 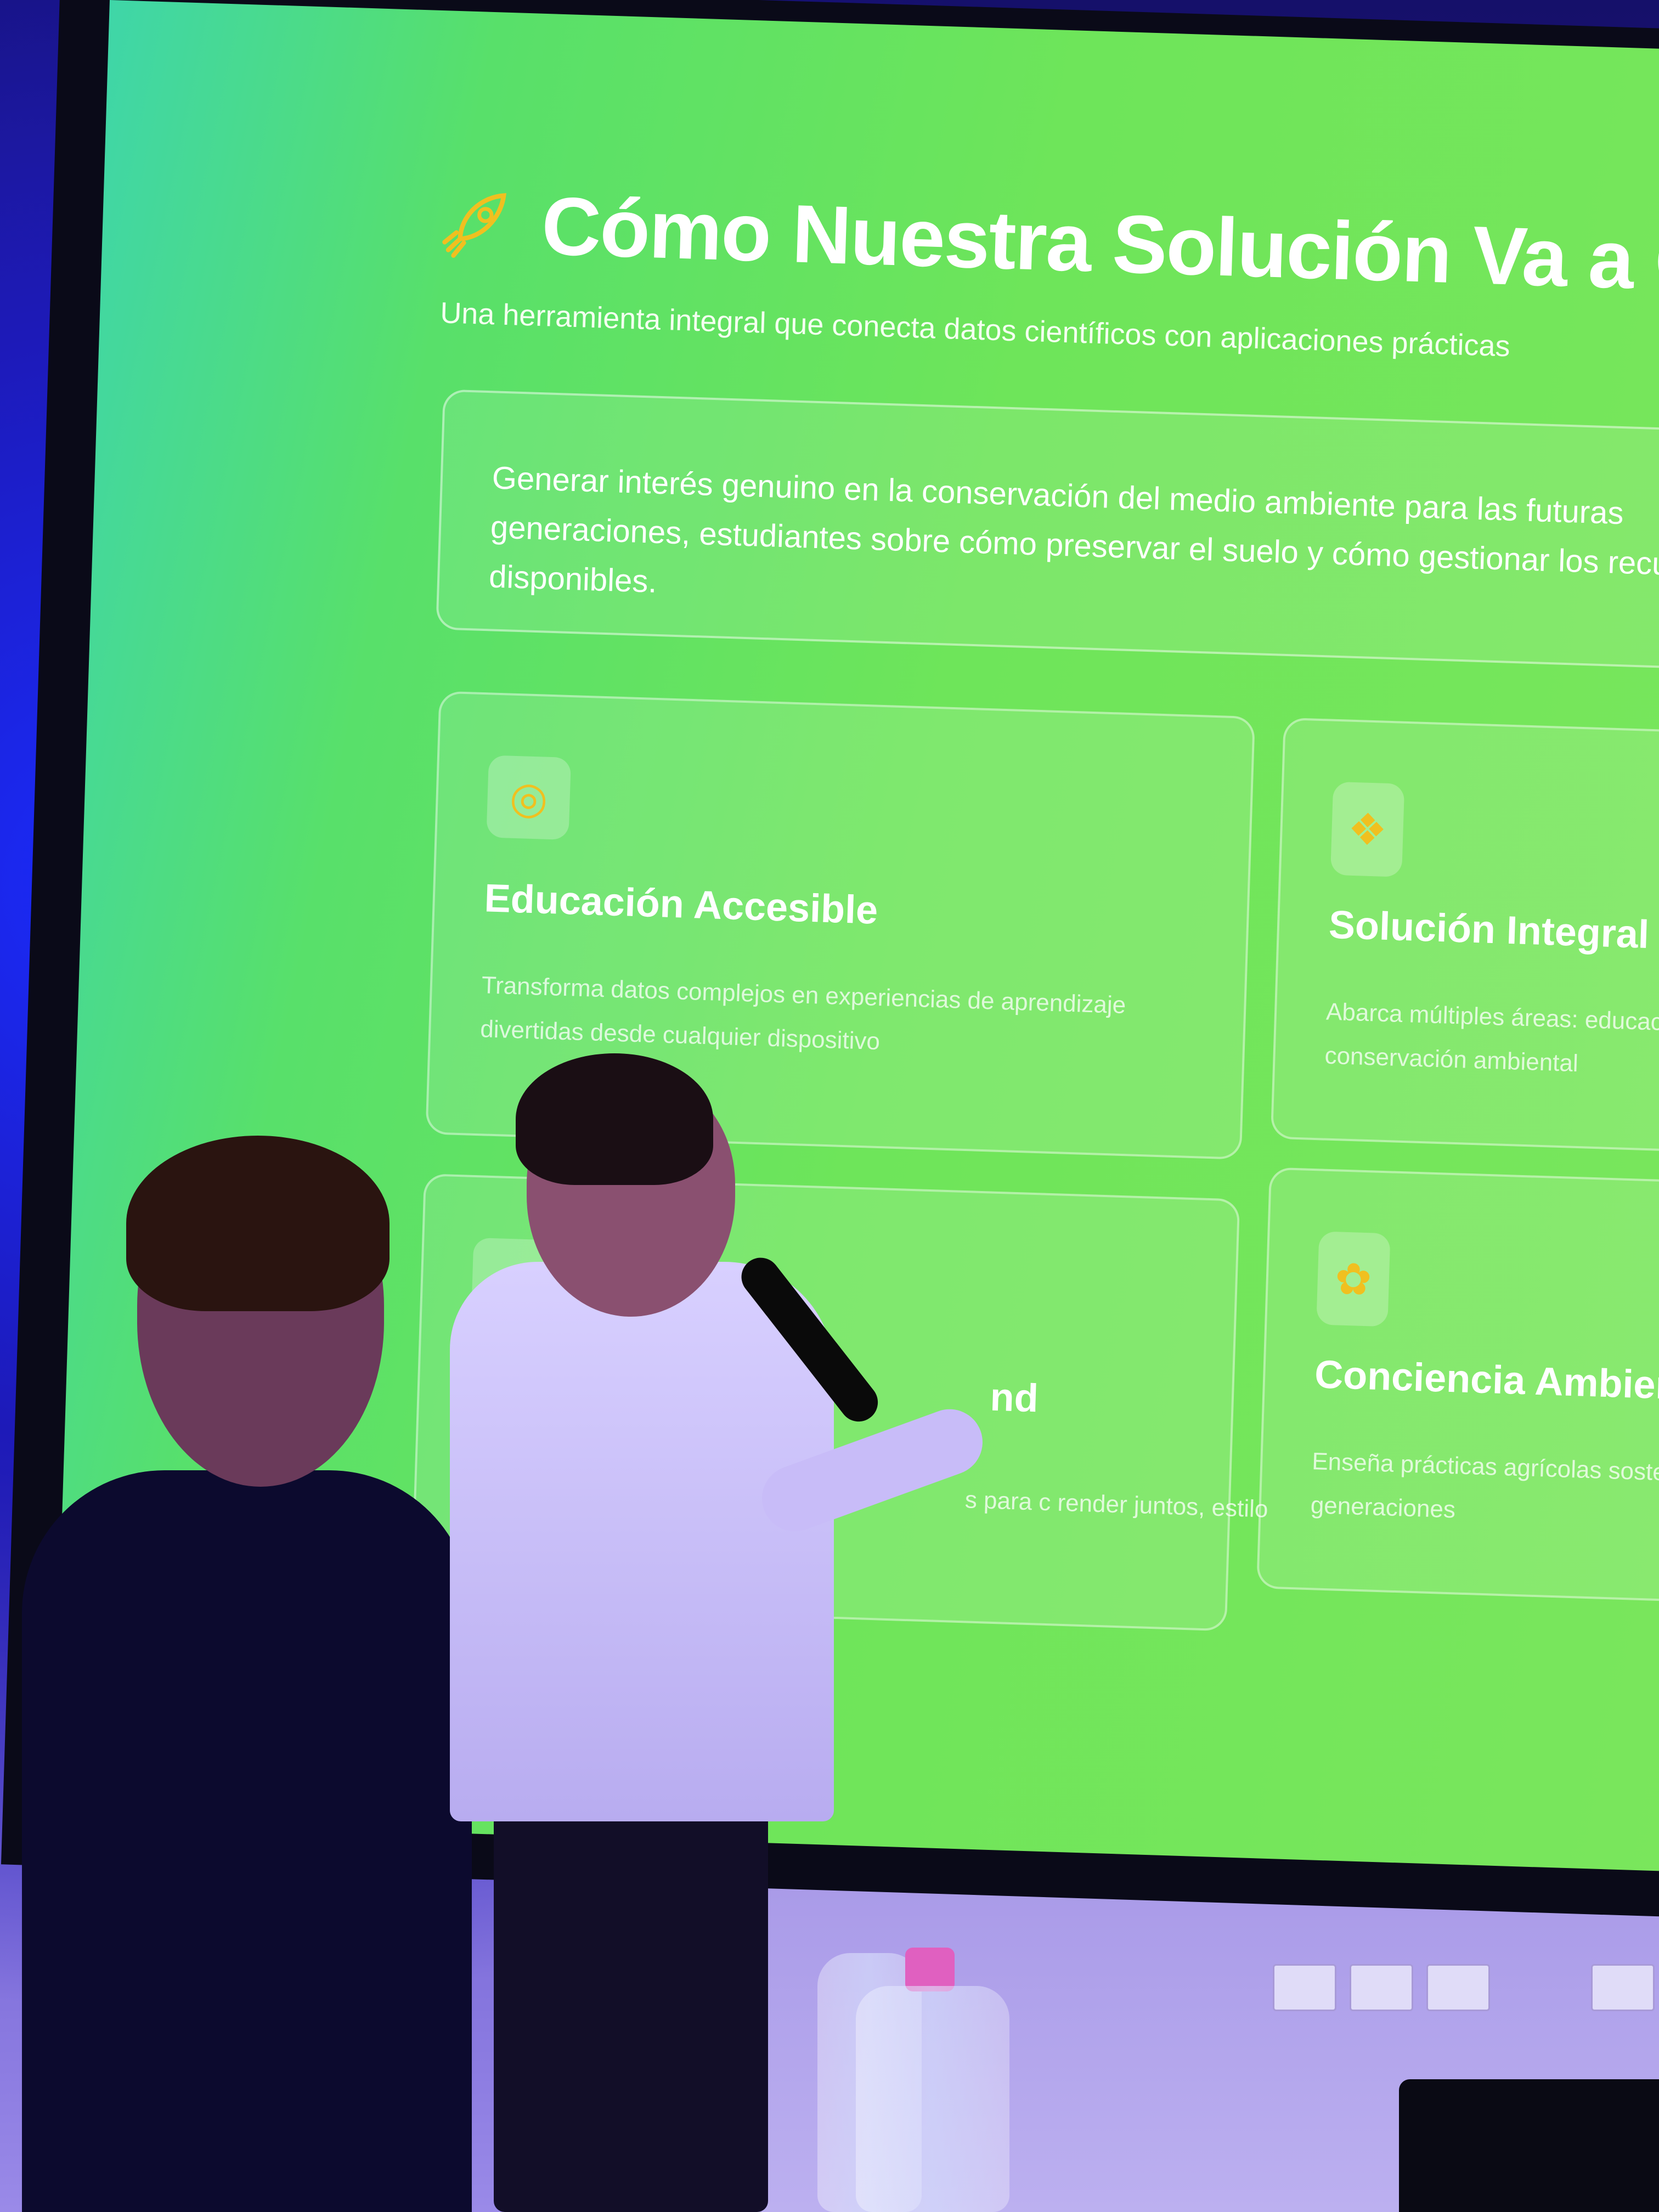 What do you see at coordinates (933, 2099) in the screenshot?
I see `water-bottle` at bounding box center [933, 2099].